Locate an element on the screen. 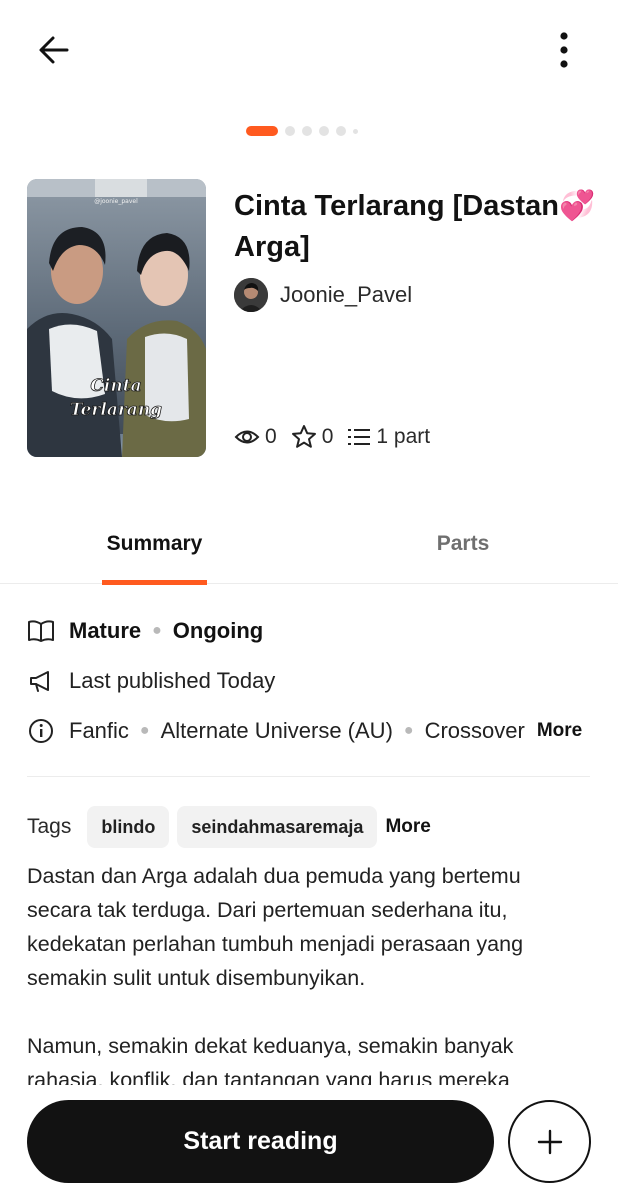 Image resolution: width=618 pixels, height=1200 pixels. cover-title-line2: Terlarang is located at coordinates (116, 410).